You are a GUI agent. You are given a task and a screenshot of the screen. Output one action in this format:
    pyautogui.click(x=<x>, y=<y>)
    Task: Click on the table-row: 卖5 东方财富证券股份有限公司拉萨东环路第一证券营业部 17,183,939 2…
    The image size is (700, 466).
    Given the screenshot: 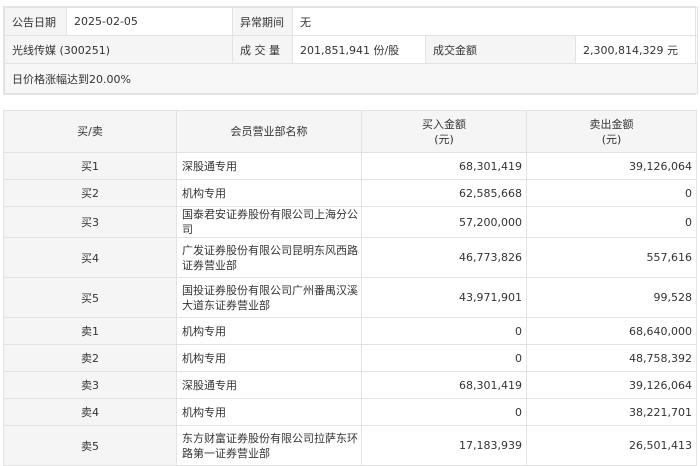 What is the action you would take?
    pyautogui.click(x=350, y=445)
    